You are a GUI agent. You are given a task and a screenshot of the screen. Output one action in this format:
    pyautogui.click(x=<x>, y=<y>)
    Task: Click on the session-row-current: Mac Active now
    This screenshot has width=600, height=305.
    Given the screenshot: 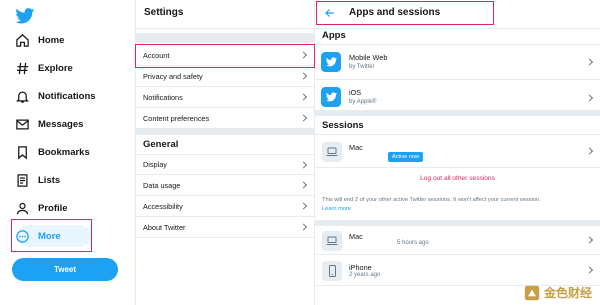 What is the action you would take?
    pyautogui.click(x=457, y=151)
    